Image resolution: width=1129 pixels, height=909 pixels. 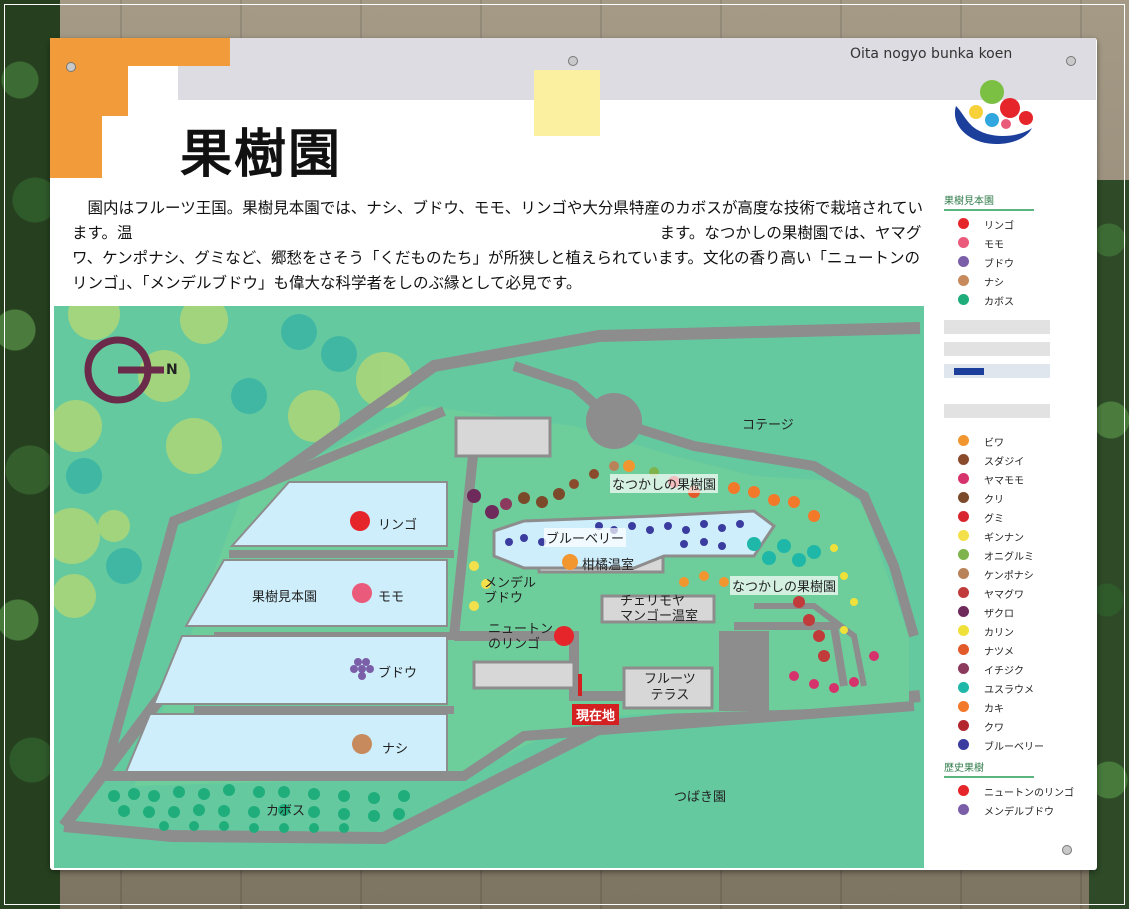 I want to click on legend-item: ヤマモモ, so click(x=1019, y=479).